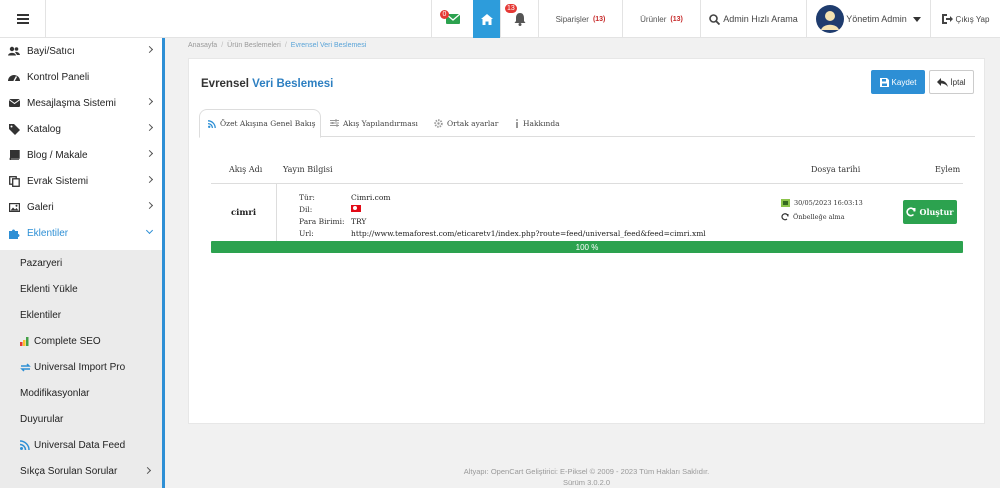 The height and width of the screenshot is (488, 1000). I want to click on info-key: Para Birimi:, so click(322, 221).